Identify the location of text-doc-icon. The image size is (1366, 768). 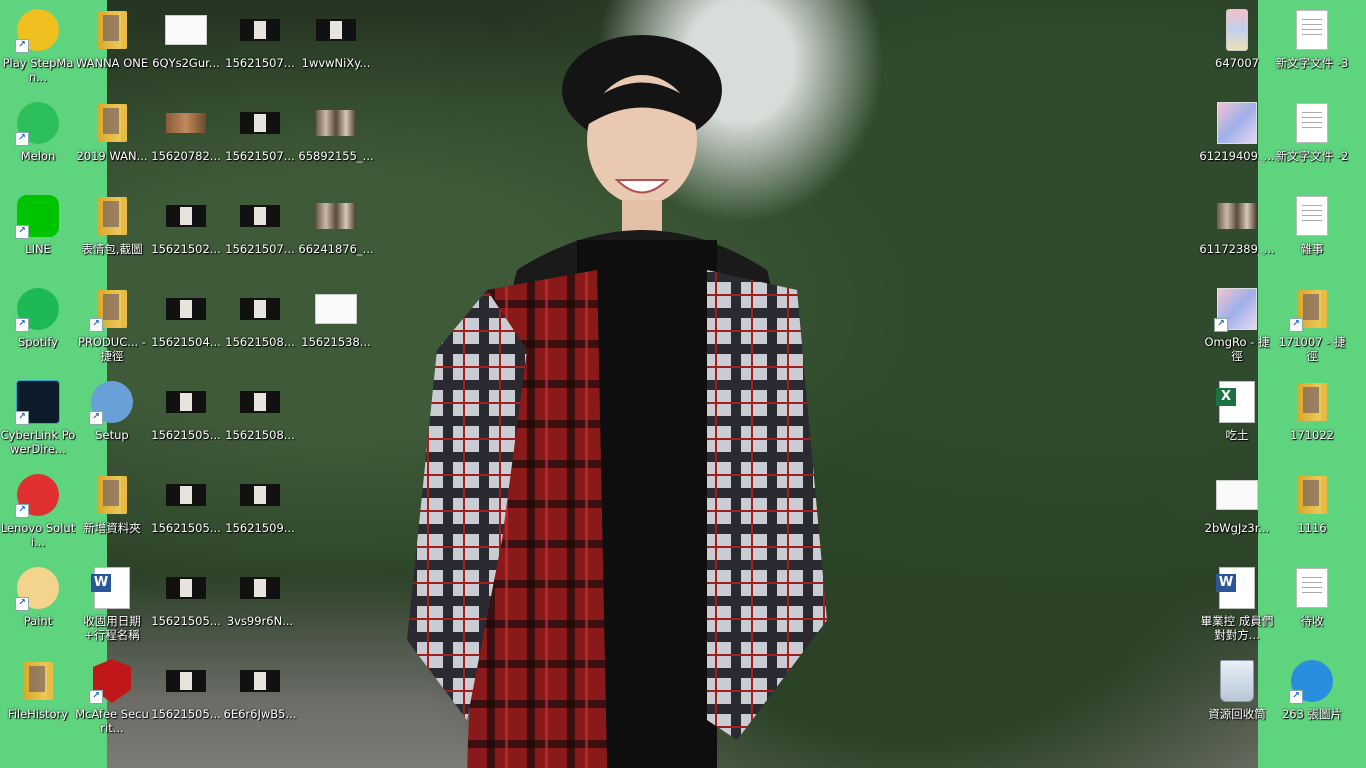
(1312, 30).